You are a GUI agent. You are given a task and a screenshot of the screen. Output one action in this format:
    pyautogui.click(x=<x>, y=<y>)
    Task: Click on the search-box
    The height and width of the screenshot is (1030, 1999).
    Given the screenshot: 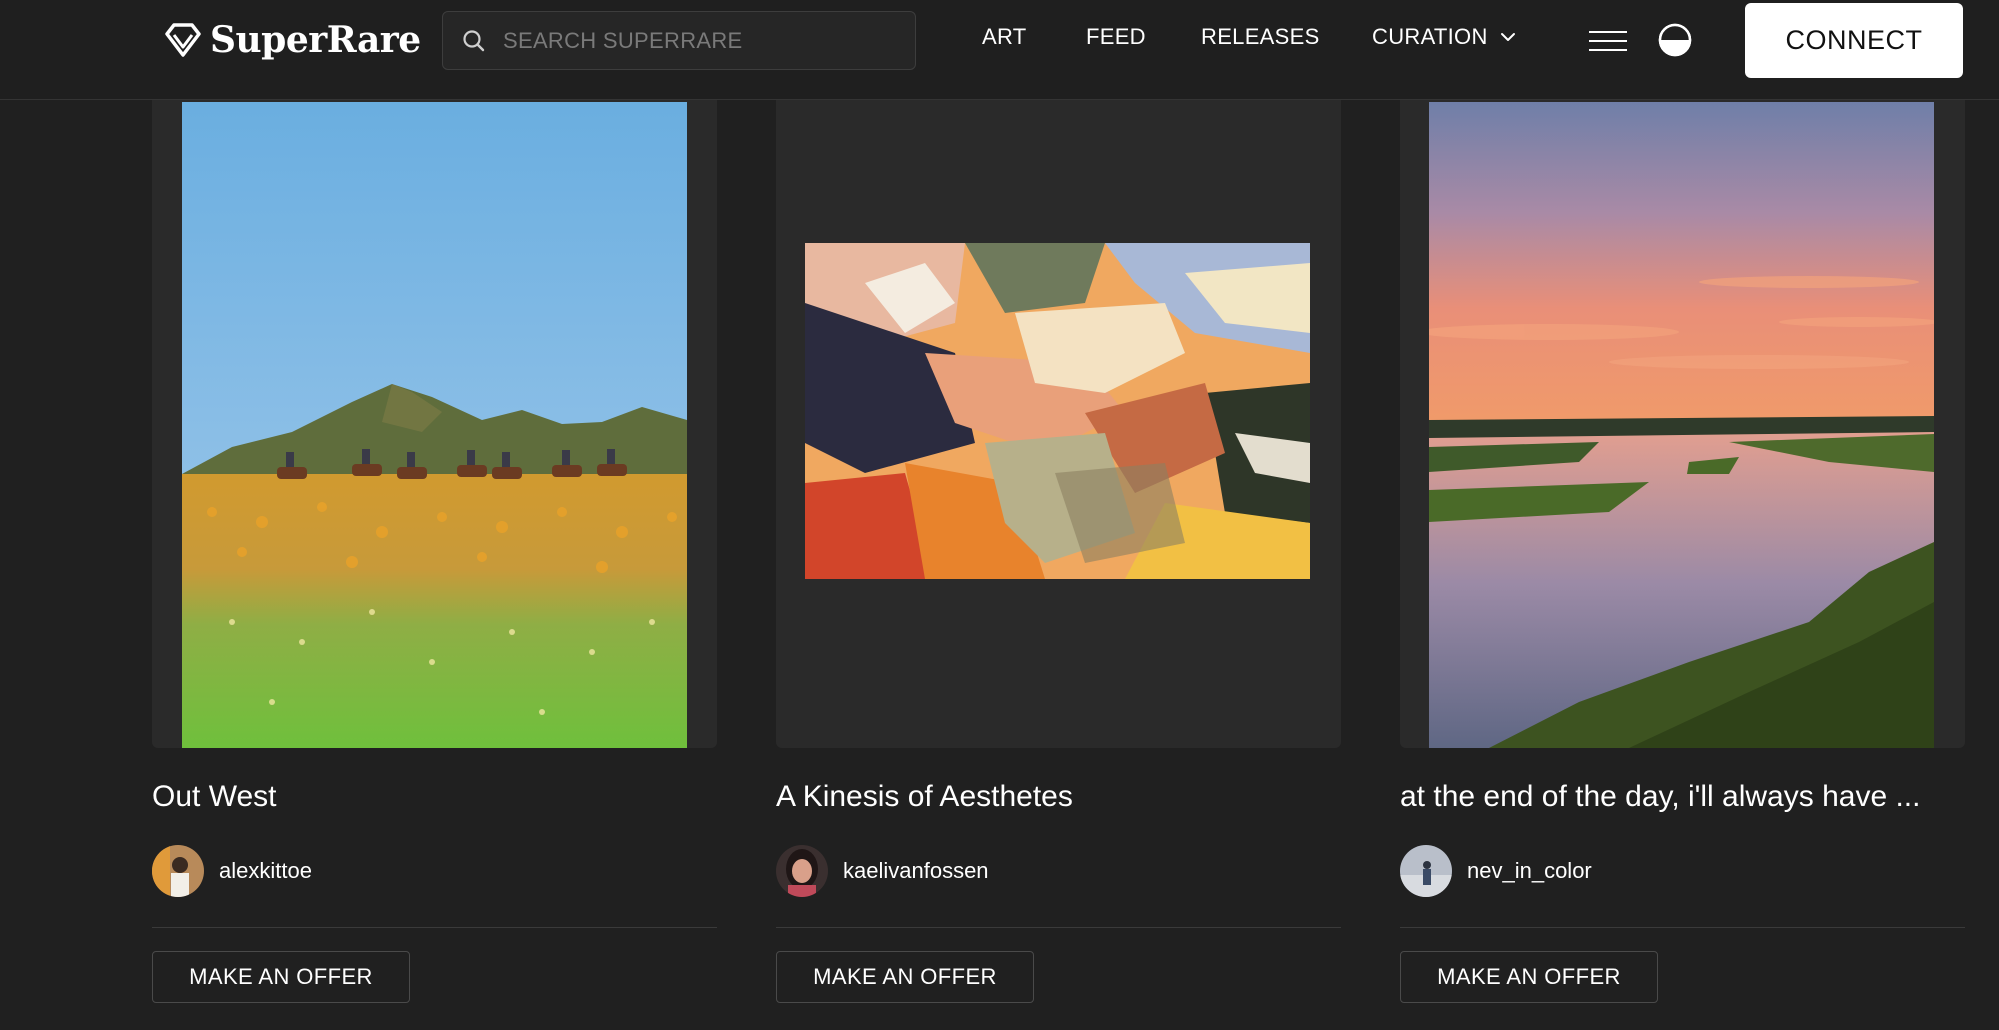 What is the action you would take?
    pyautogui.click(x=679, y=40)
    